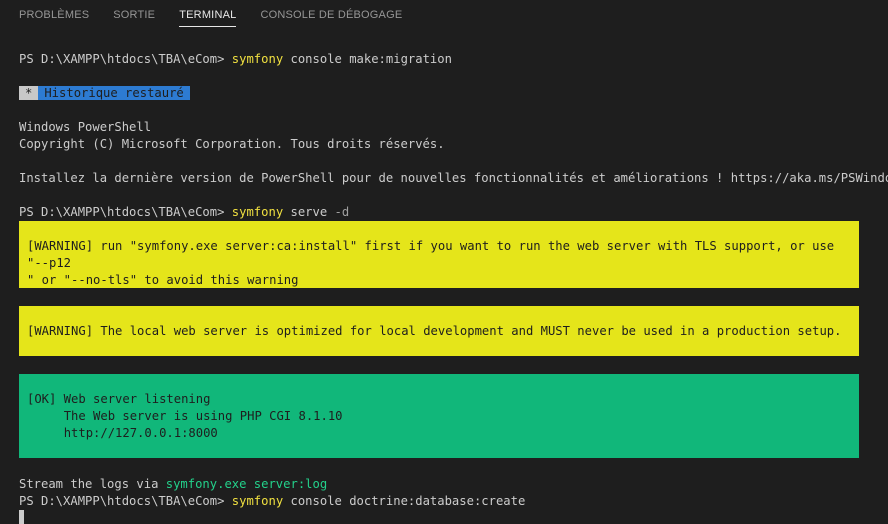 This screenshot has height=524, width=888. What do you see at coordinates (92, 484) in the screenshot?
I see `logs-prefix: Stream the logs via` at bounding box center [92, 484].